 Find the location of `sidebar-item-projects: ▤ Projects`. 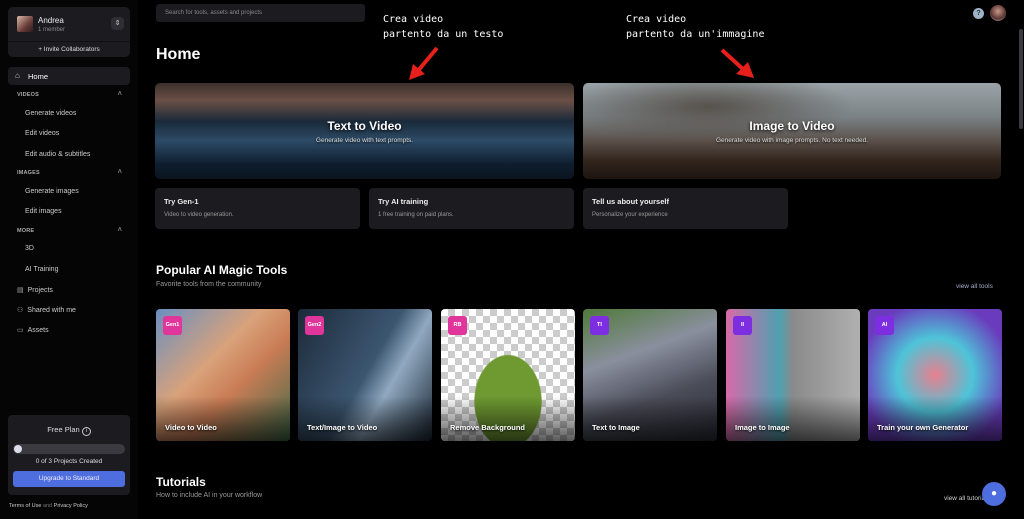

sidebar-item-projects: ▤ Projects is located at coordinates (35, 290).